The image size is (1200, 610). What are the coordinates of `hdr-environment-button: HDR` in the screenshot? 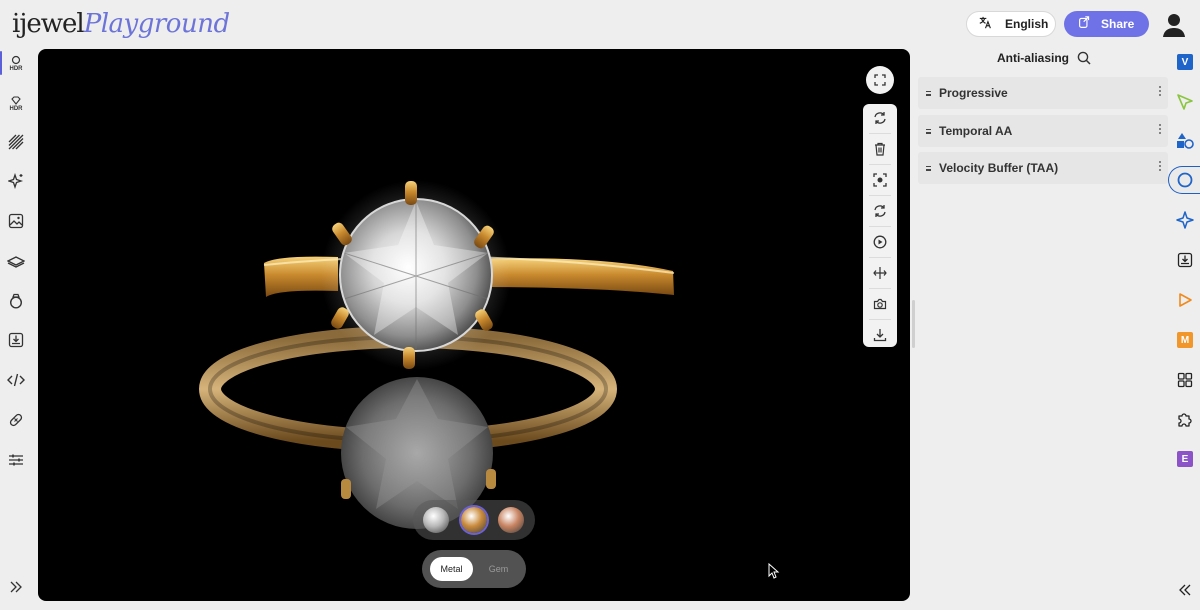 It's located at (14, 63).